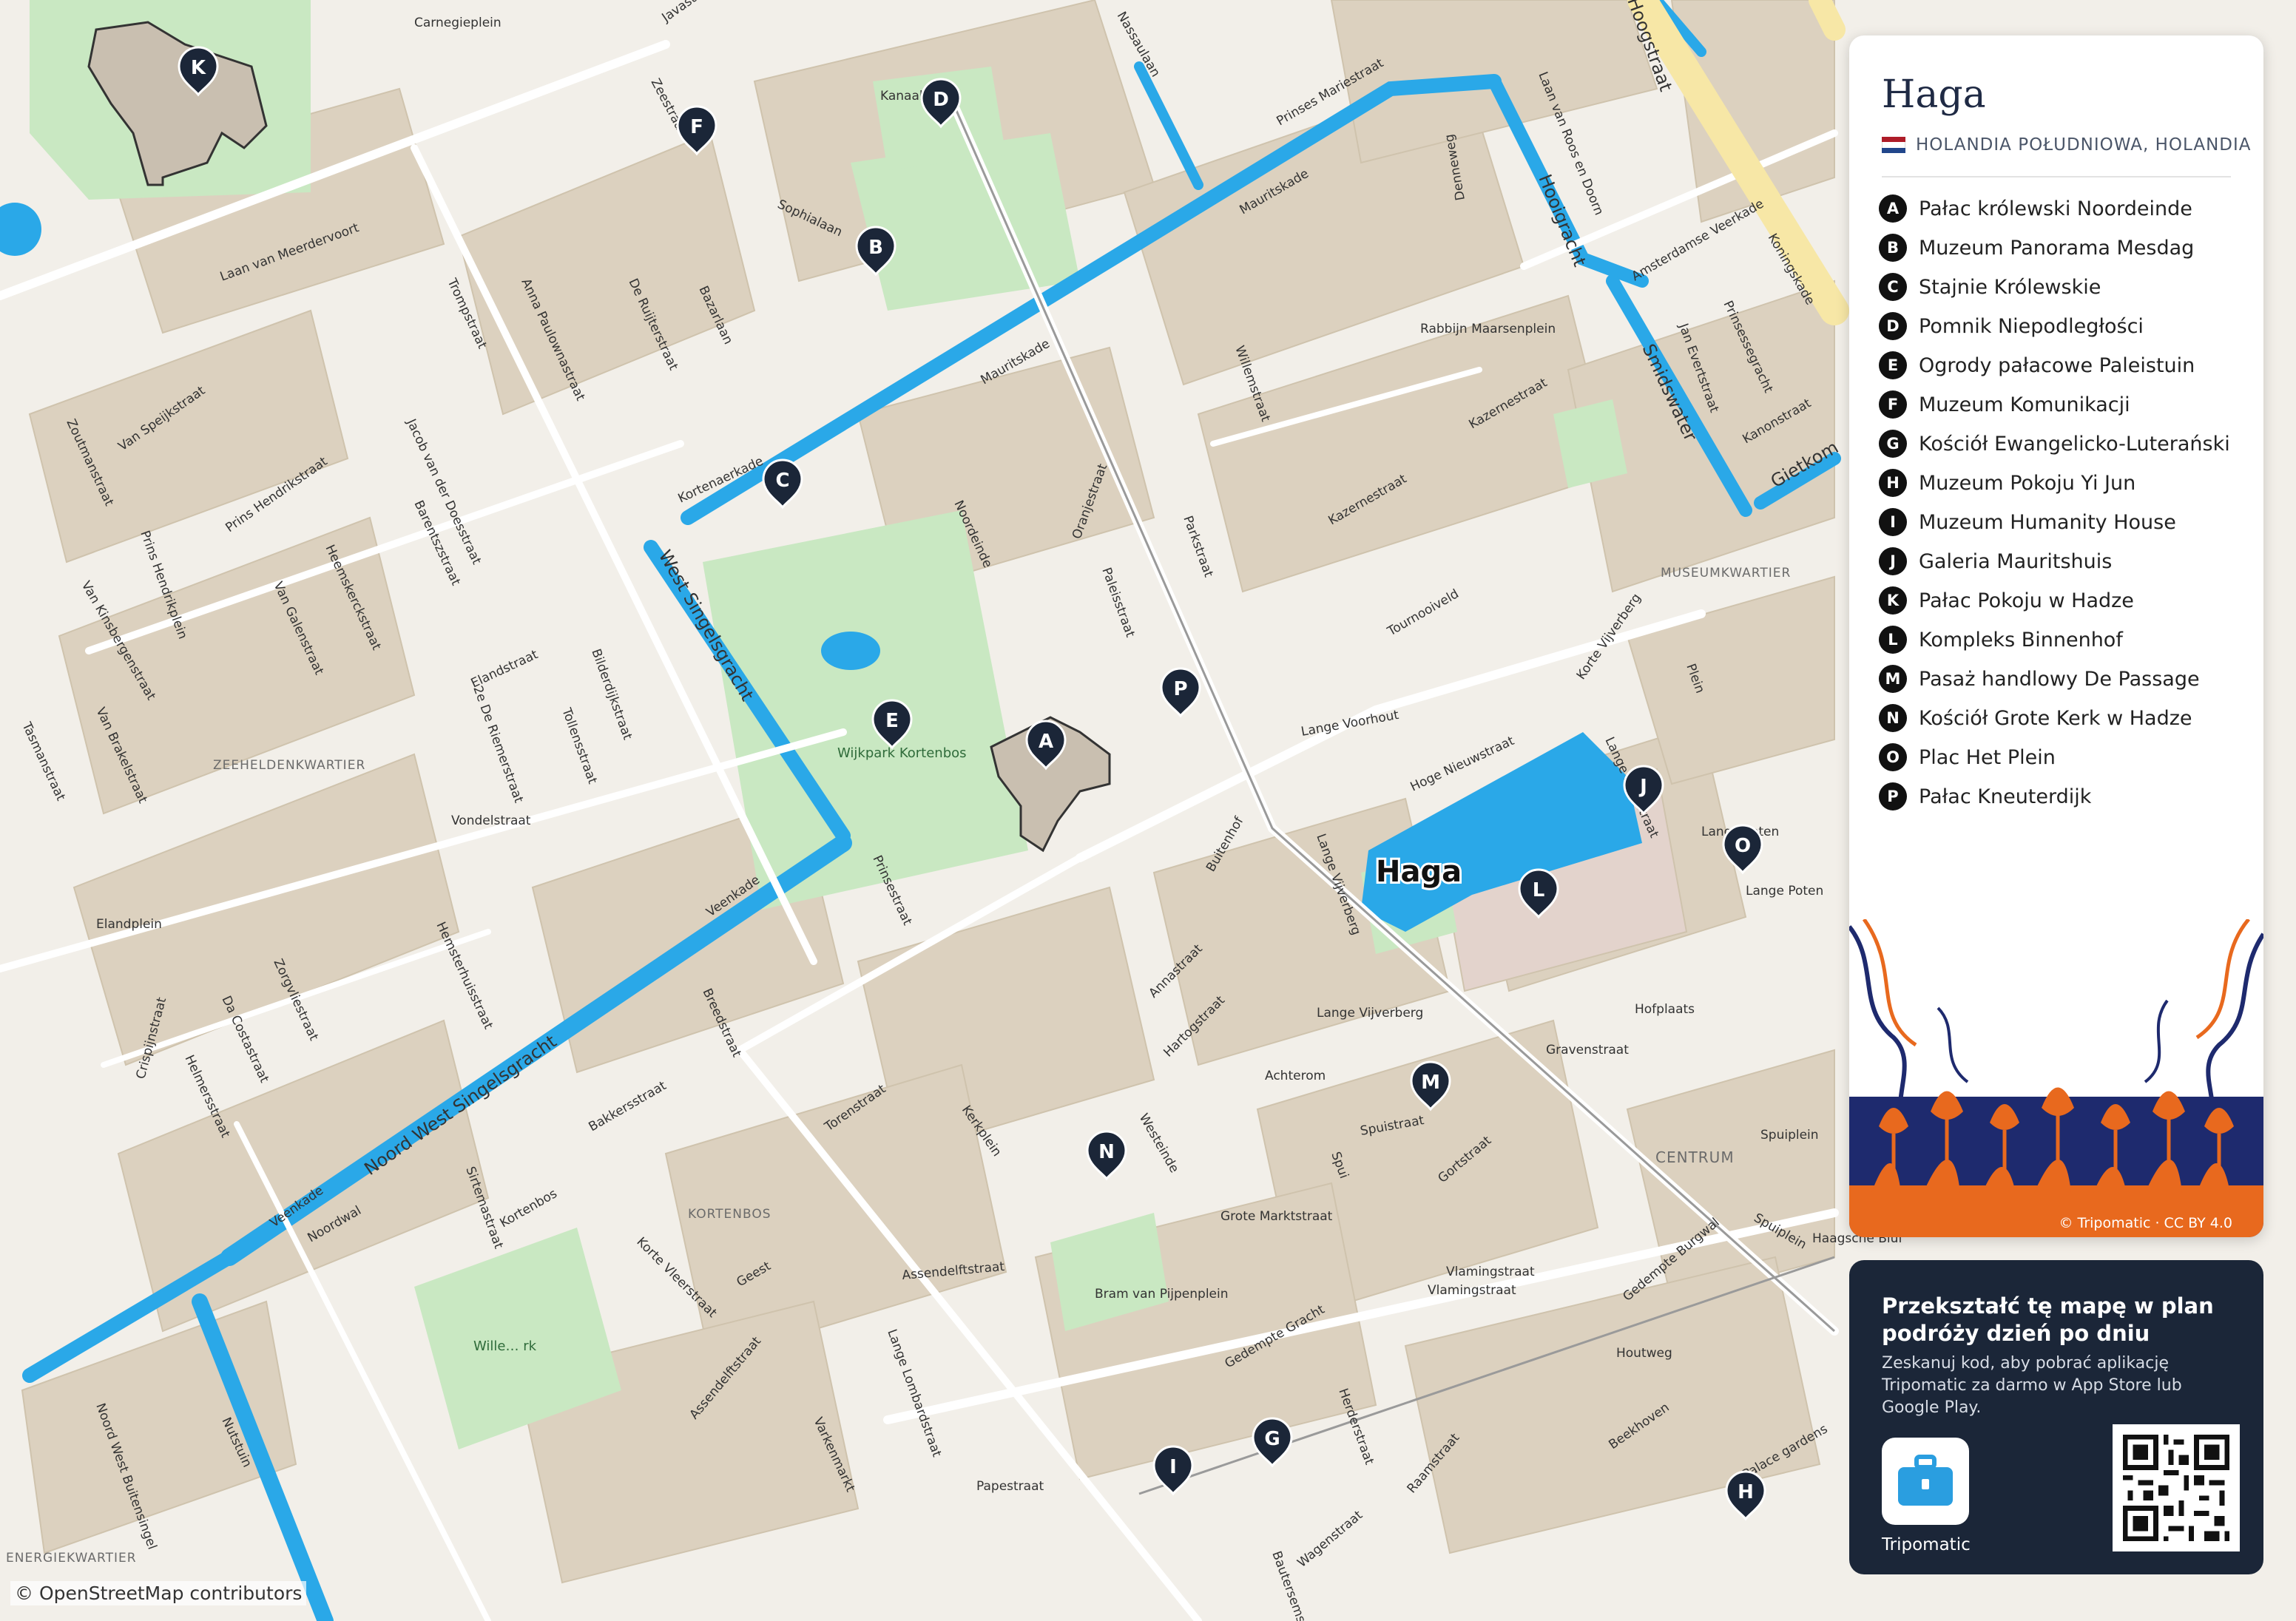 The width and height of the screenshot is (2296, 1621). What do you see at coordinates (850, 651) in the screenshot?
I see `palace-garden-pond` at bounding box center [850, 651].